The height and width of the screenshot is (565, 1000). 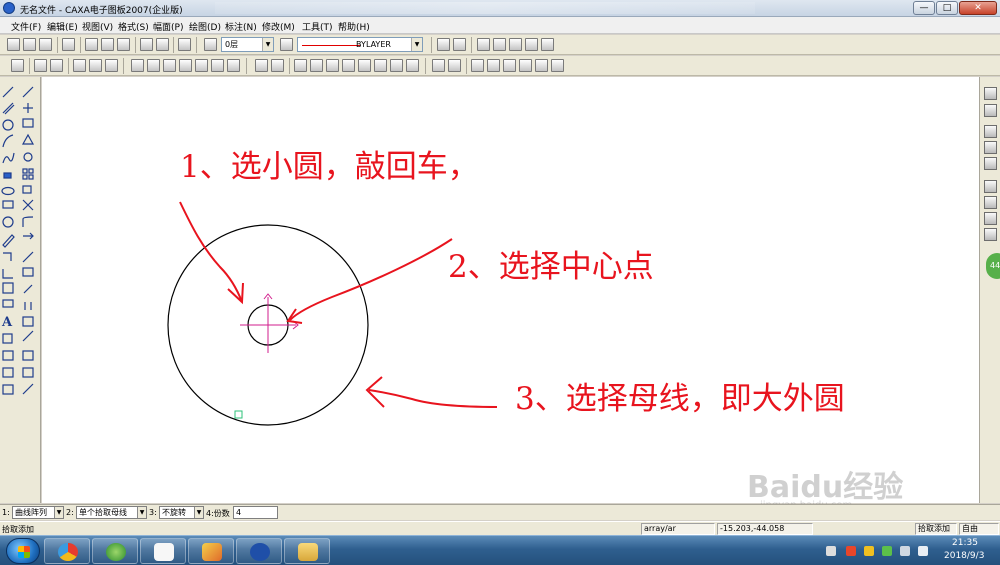 I want to click on spline-tool-icon, so click(x=8, y=158).